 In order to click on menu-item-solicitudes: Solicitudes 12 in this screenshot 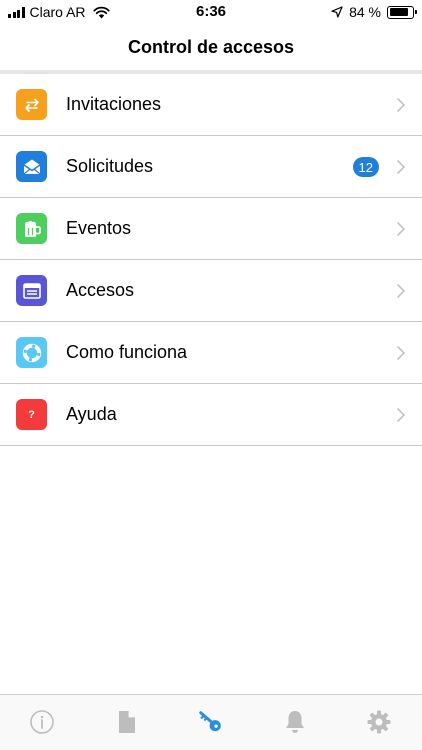, I will do `click(211, 167)`.